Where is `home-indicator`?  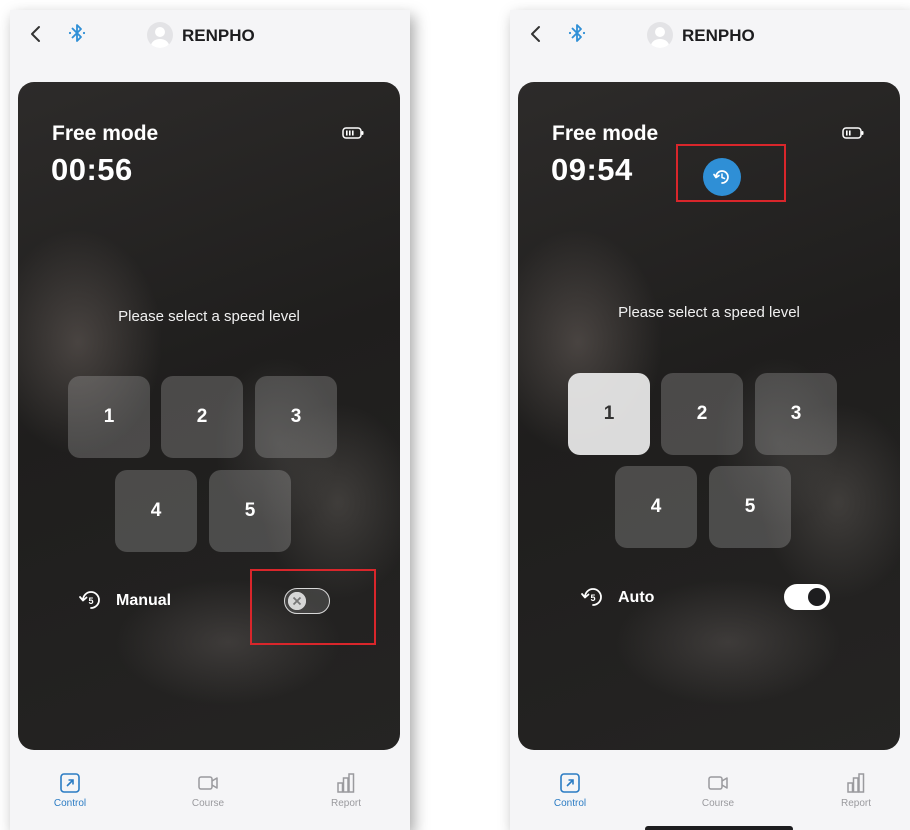
home-indicator is located at coordinates (719, 828).